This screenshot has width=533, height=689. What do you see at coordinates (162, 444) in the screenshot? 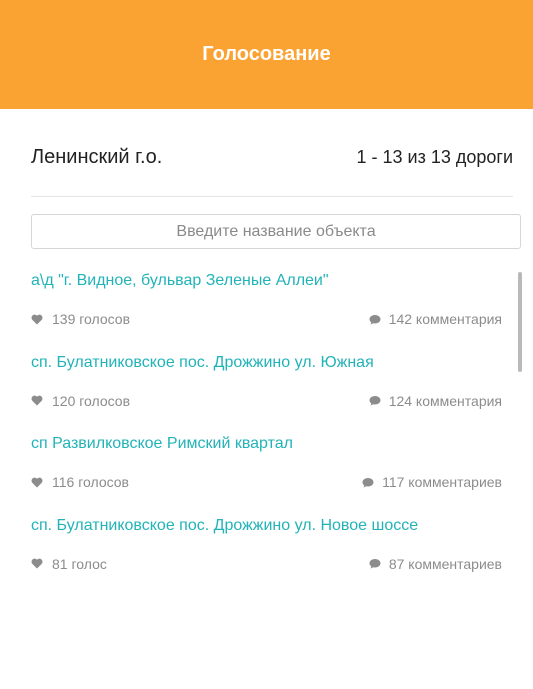
I see `item-title-link: сп Развилковское Римский квартал` at bounding box center [162, 444].